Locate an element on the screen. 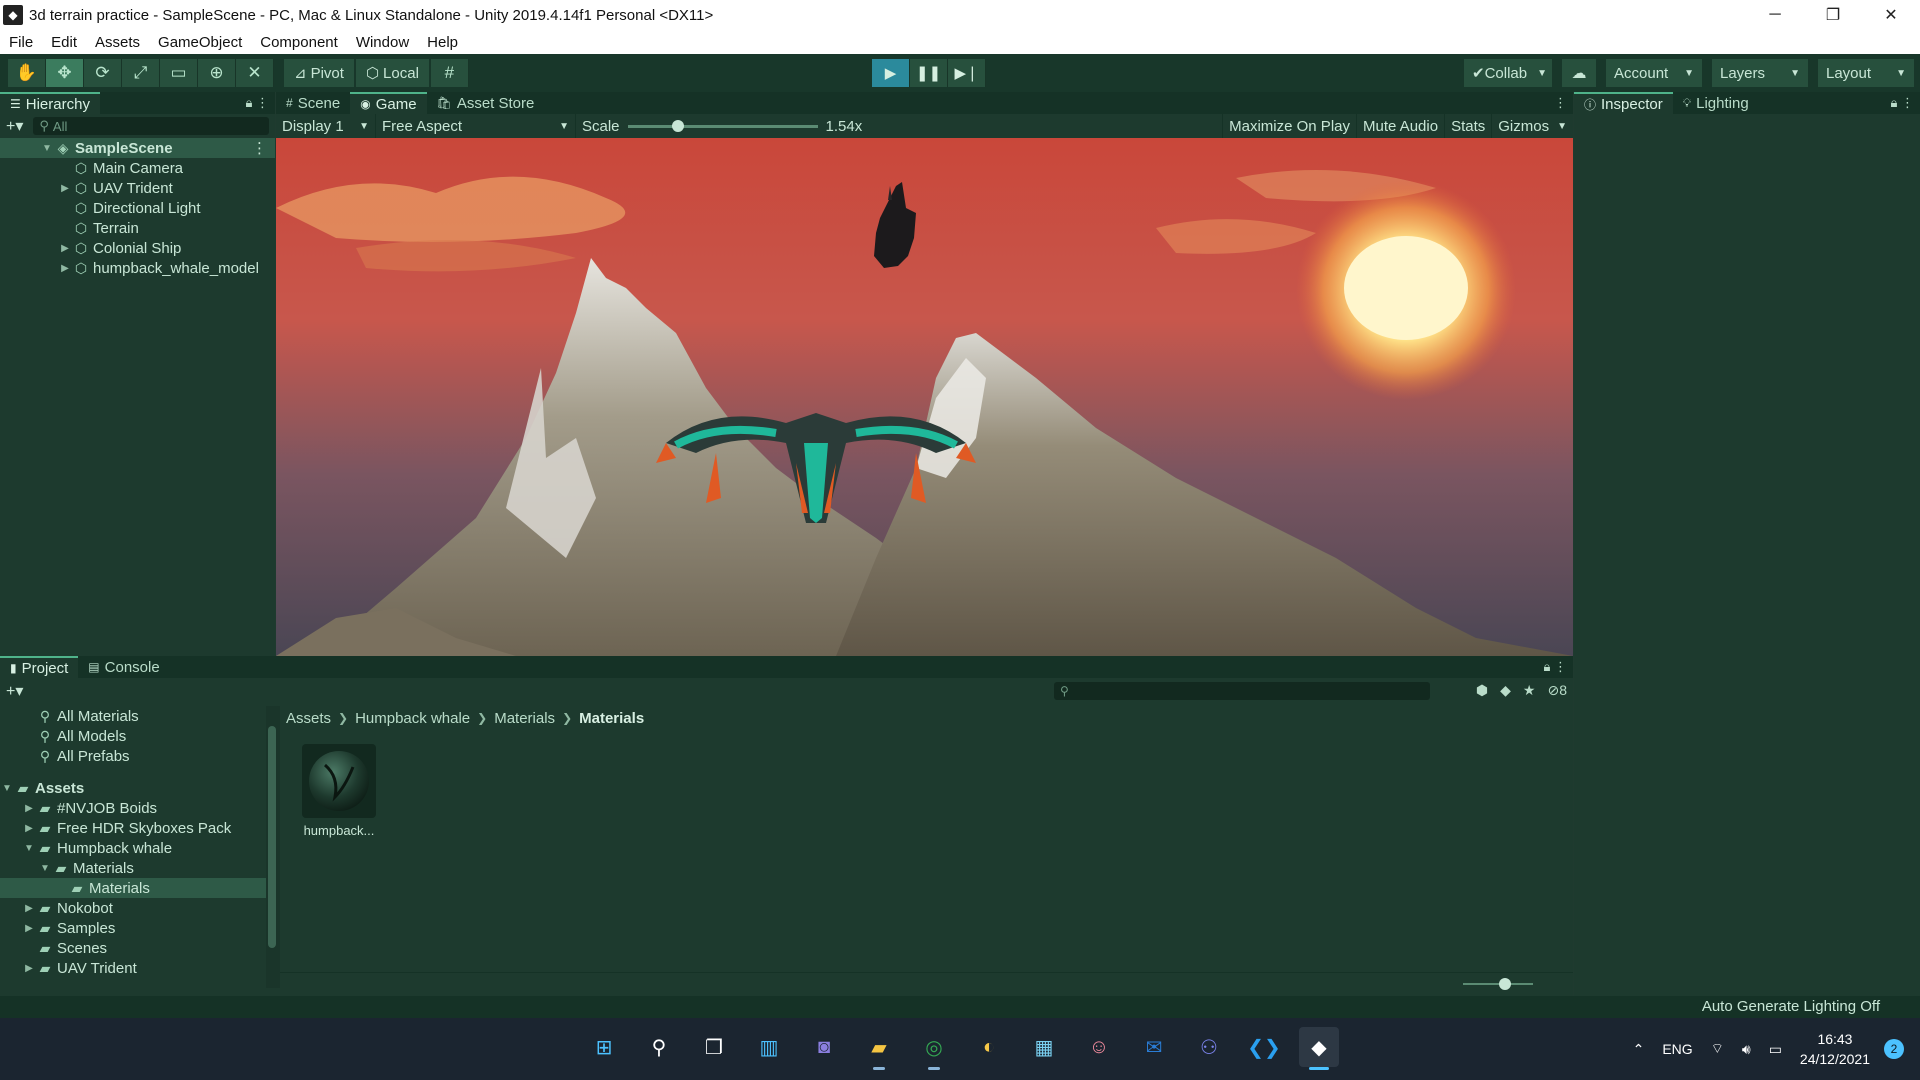 The image size is (1920, 1080). icon-size-slider-knob is located at coordinates (1505, 984).